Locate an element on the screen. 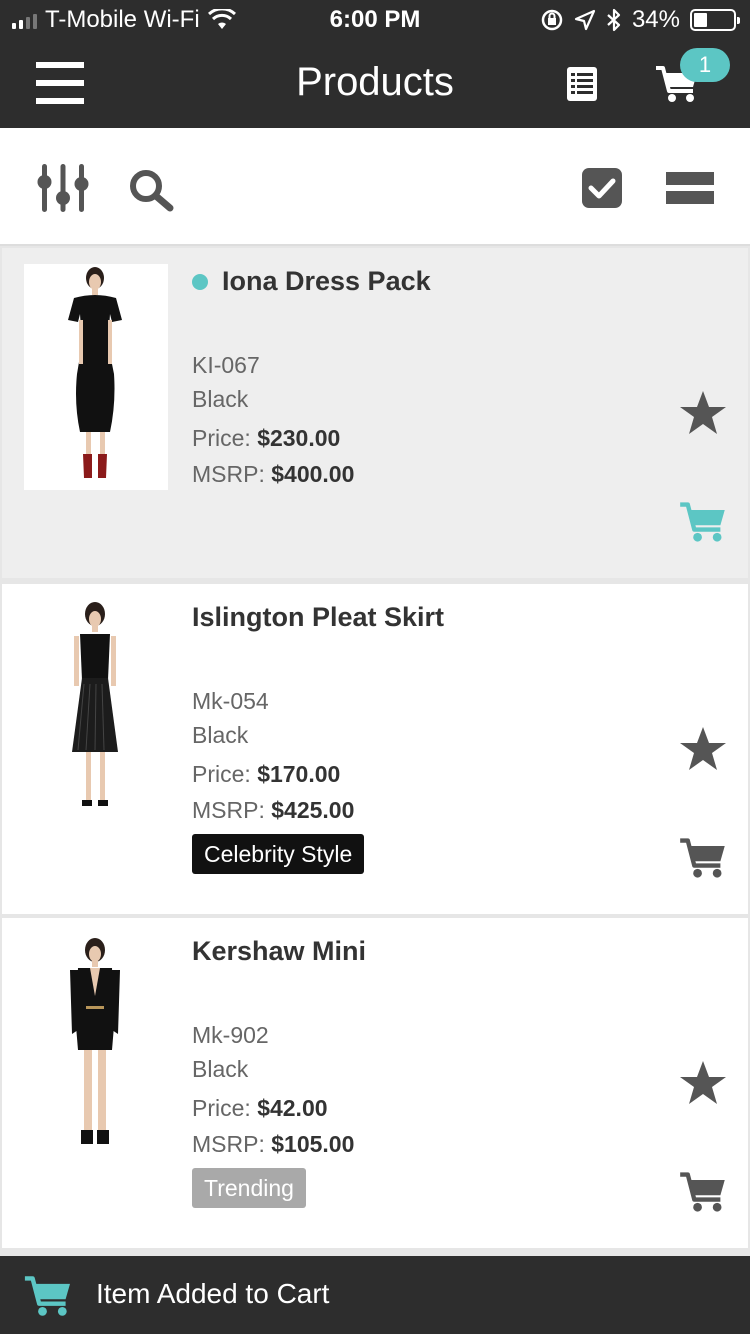  cart-count-badge: 1 is located at coordinates (705, 65).